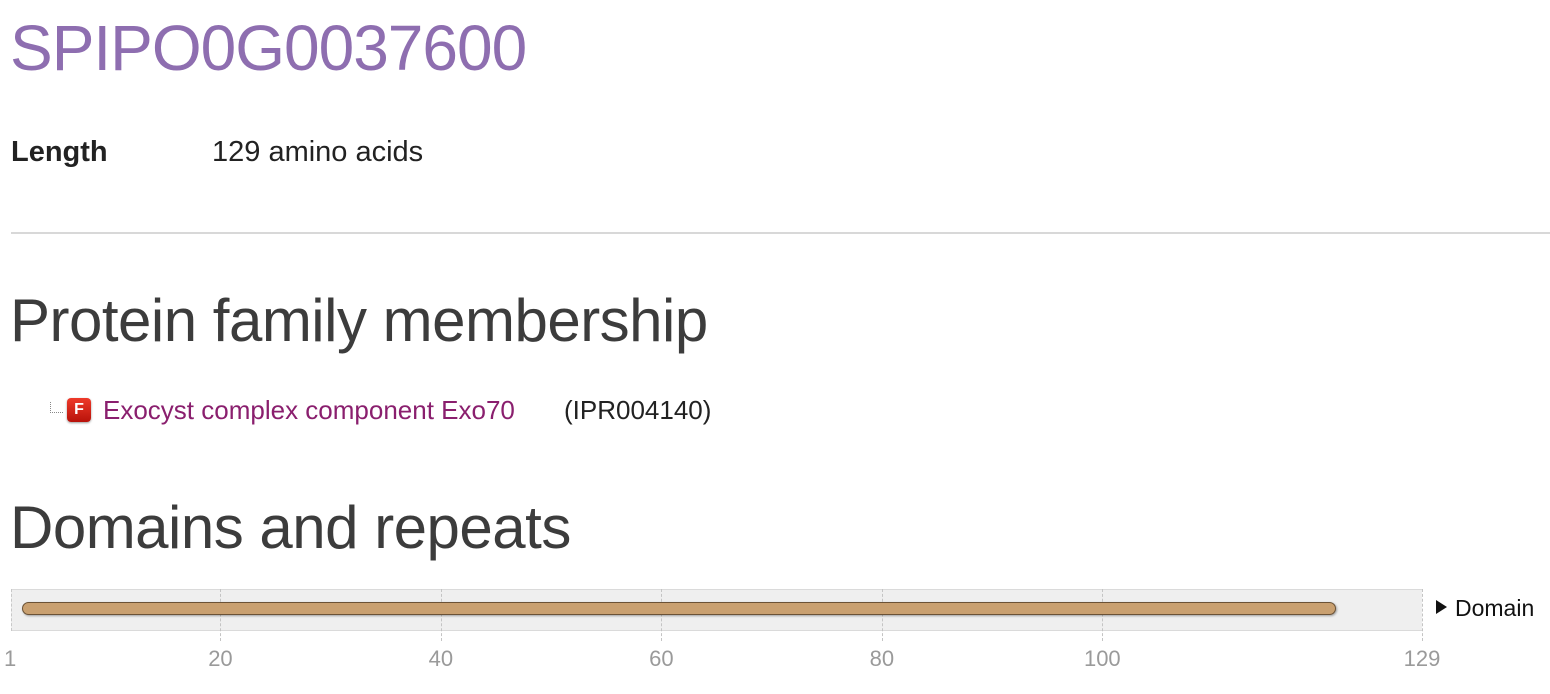 The image size is (1550, 694). Describe the element at coordinates (59, 152) in the screenshot. I see `length-label: Length` at that location.